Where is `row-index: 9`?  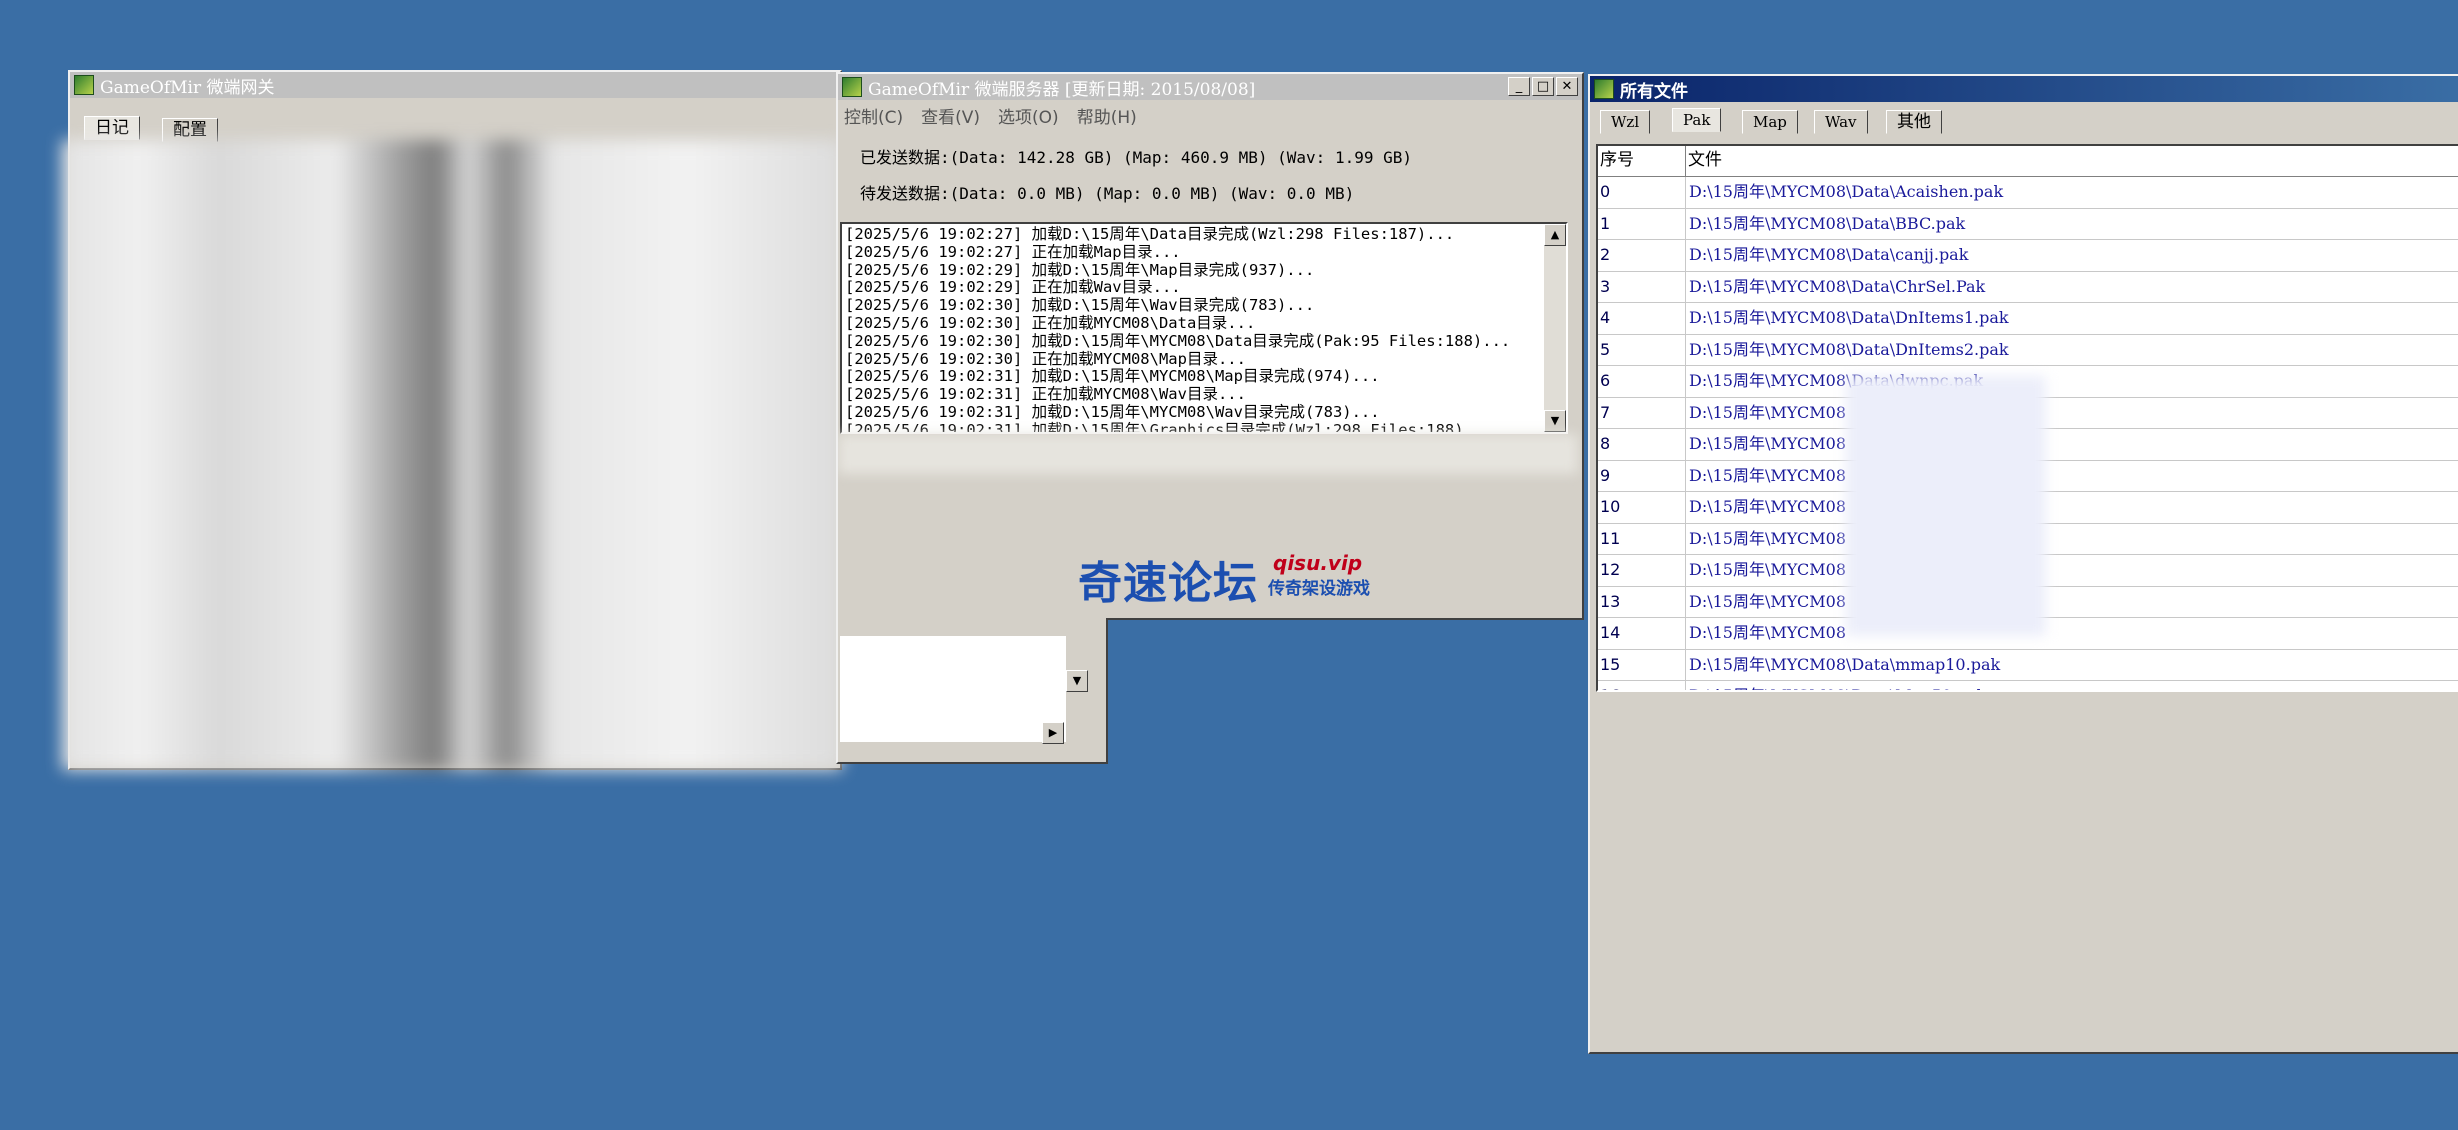
row-index: 9 is located at coordinates (1642, 475).